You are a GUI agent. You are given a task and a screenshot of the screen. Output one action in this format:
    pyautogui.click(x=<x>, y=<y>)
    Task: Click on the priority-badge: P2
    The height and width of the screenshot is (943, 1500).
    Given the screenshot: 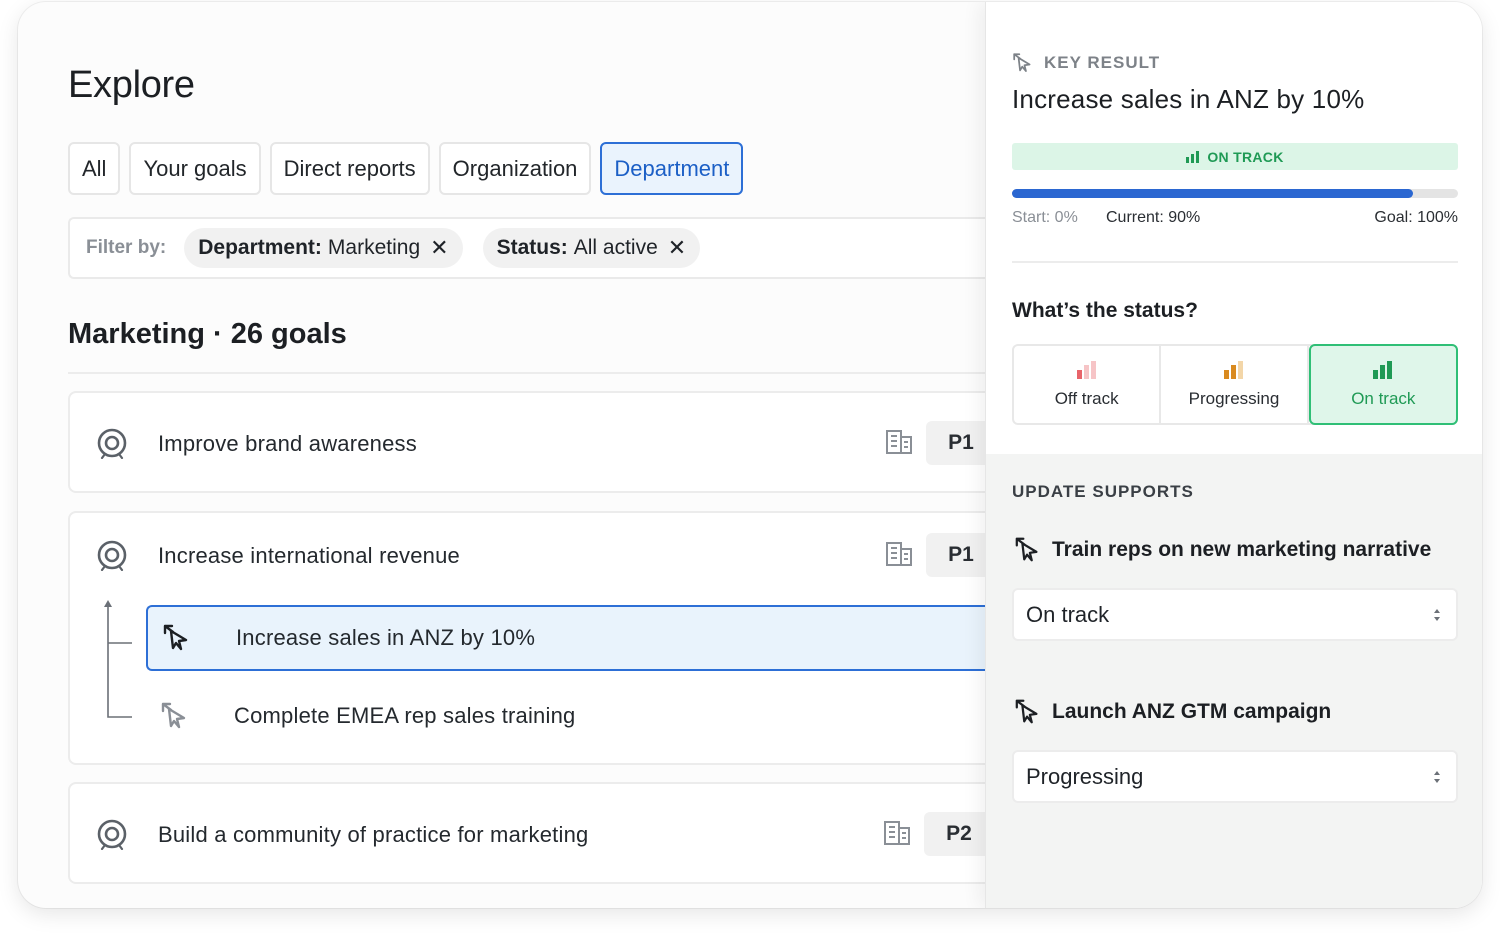 What is the action you would take?
    pyautogui.click(x=959, y=834)
    